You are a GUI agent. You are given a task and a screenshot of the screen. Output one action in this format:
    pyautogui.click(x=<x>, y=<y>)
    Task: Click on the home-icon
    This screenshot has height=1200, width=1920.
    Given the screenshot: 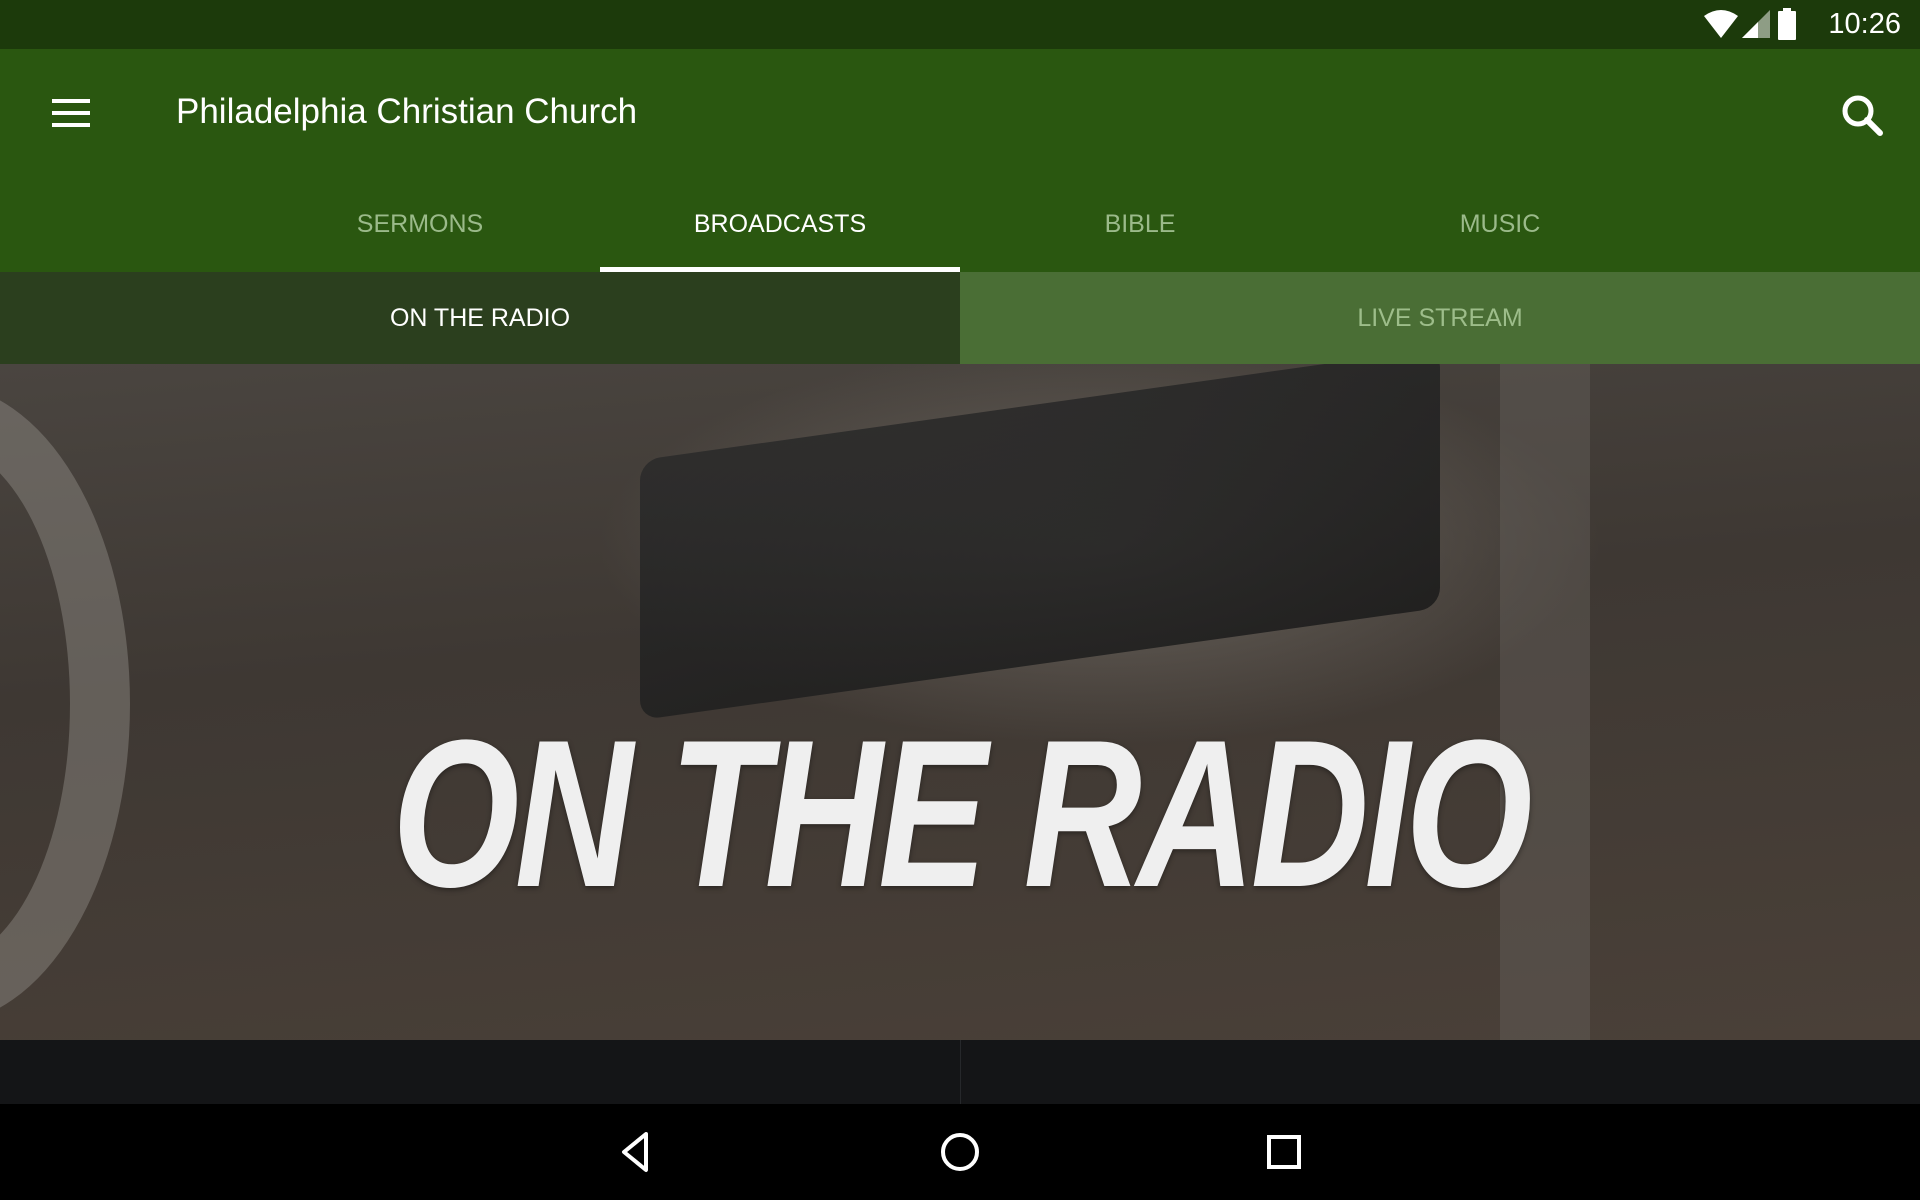 What is the action you would take?
    pyautogui.click(x=960, y=1152)
    